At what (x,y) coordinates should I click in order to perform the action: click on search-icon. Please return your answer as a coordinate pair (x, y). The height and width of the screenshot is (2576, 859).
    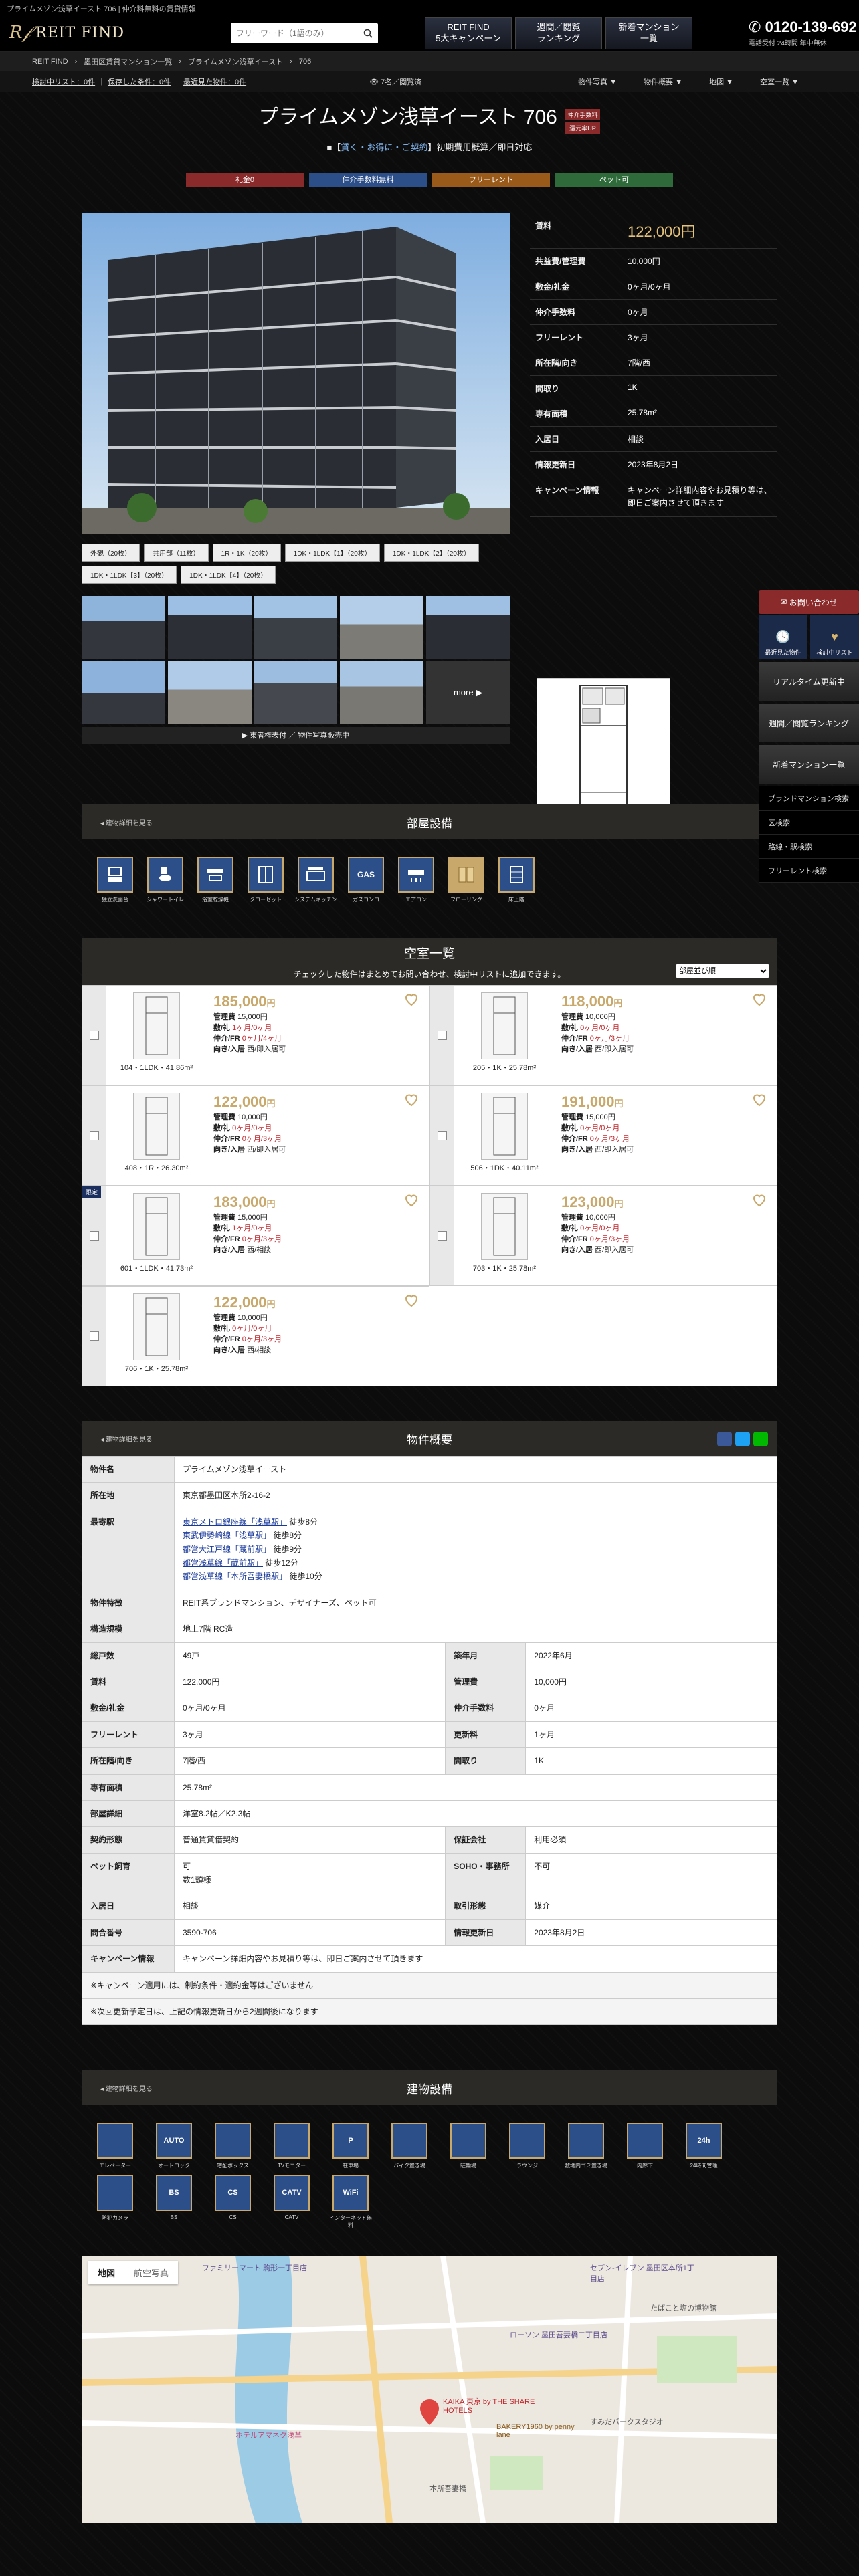
    Looking at the image, I should click on (368, 33).